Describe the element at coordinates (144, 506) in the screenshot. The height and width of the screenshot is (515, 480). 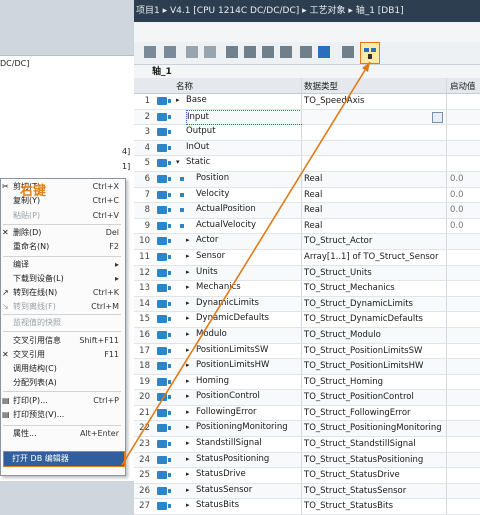
I see `row-number: 27` at that location.